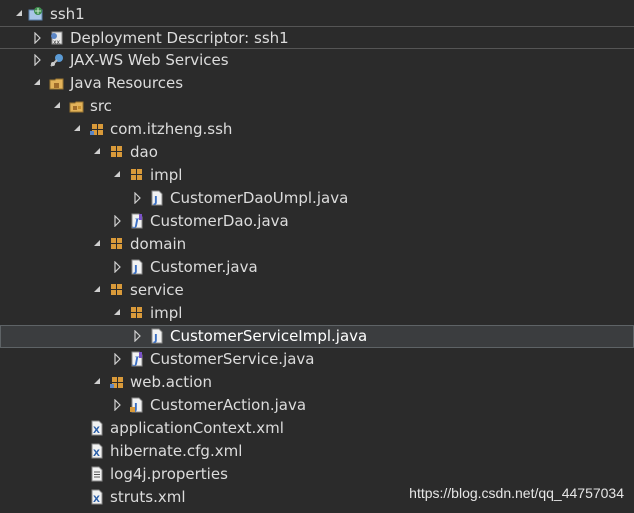 Image resolution: width=634 pixels, height=513 pixels. I want to click on tree-item-jax-ws: JAX-WS Web Services, so click(317, 60).